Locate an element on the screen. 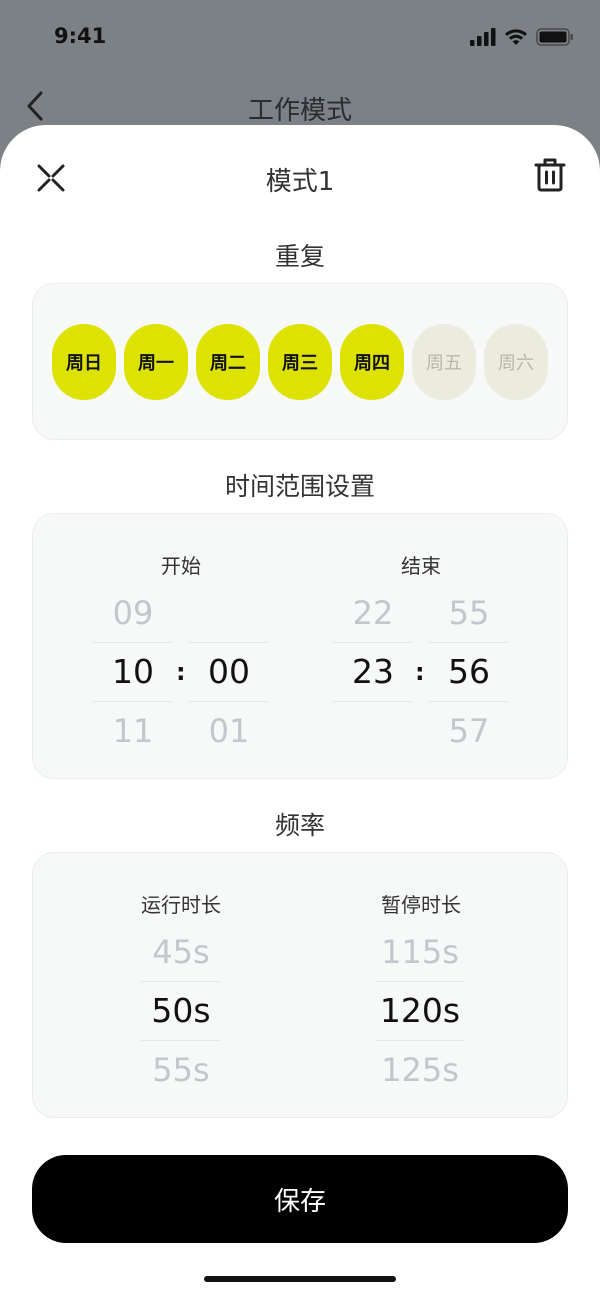 This screenshot has width=600, height=1299. wheel-prev-value: 22 is located at coordinates (373, 613).